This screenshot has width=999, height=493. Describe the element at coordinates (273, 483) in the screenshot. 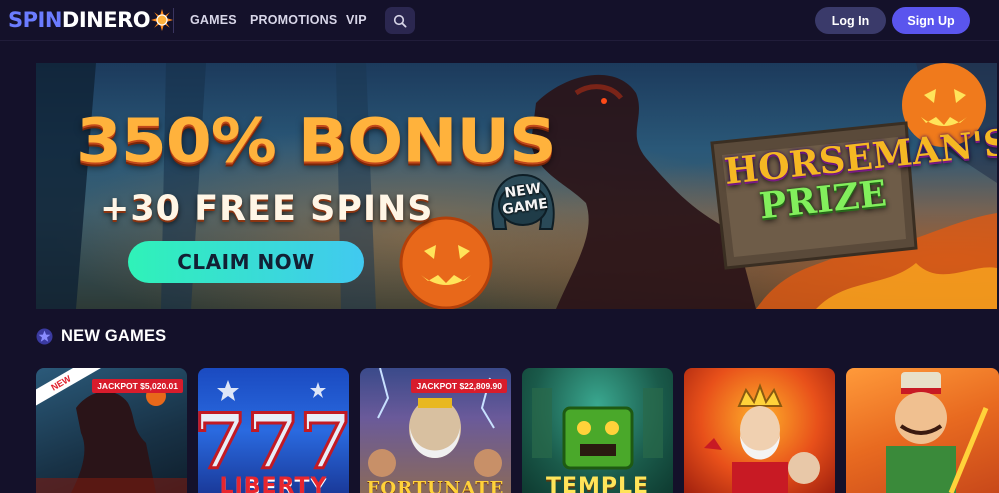

I see `game-tile-title: LIBERTY` at that location.